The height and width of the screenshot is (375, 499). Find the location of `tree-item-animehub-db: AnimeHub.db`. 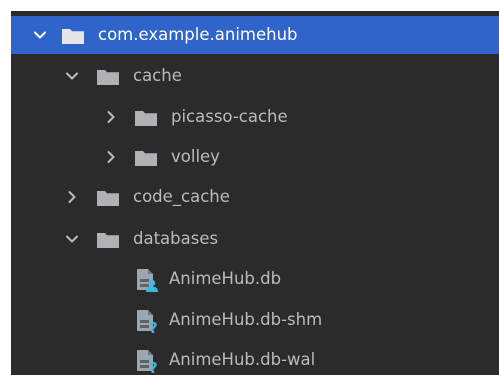

tree-item-animehub-db: AnimeHub.db is located at coordinates (255, 279).